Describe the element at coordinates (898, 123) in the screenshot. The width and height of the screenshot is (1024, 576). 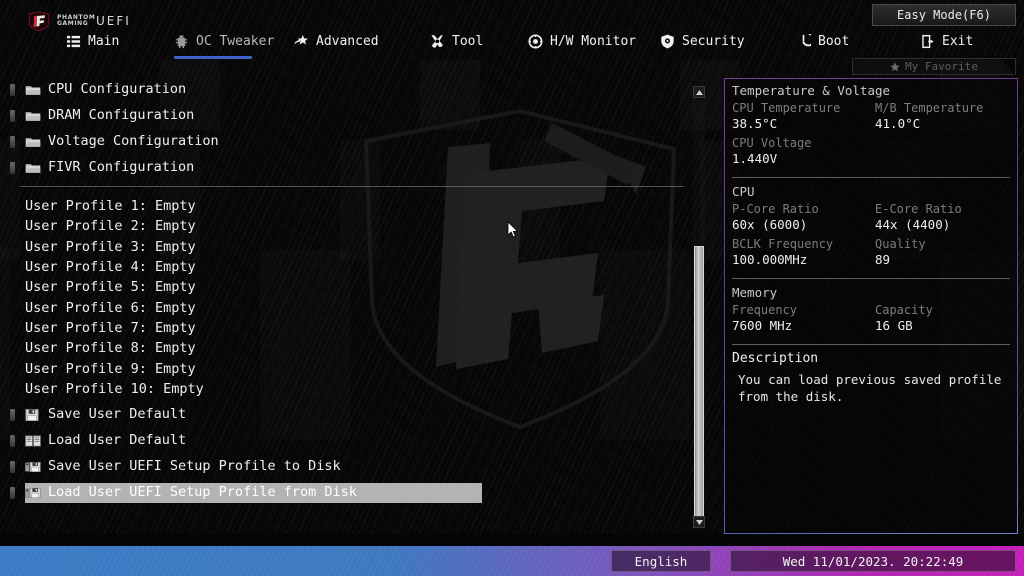
I see `mb-temperature-value: 41.0°C` at that location.